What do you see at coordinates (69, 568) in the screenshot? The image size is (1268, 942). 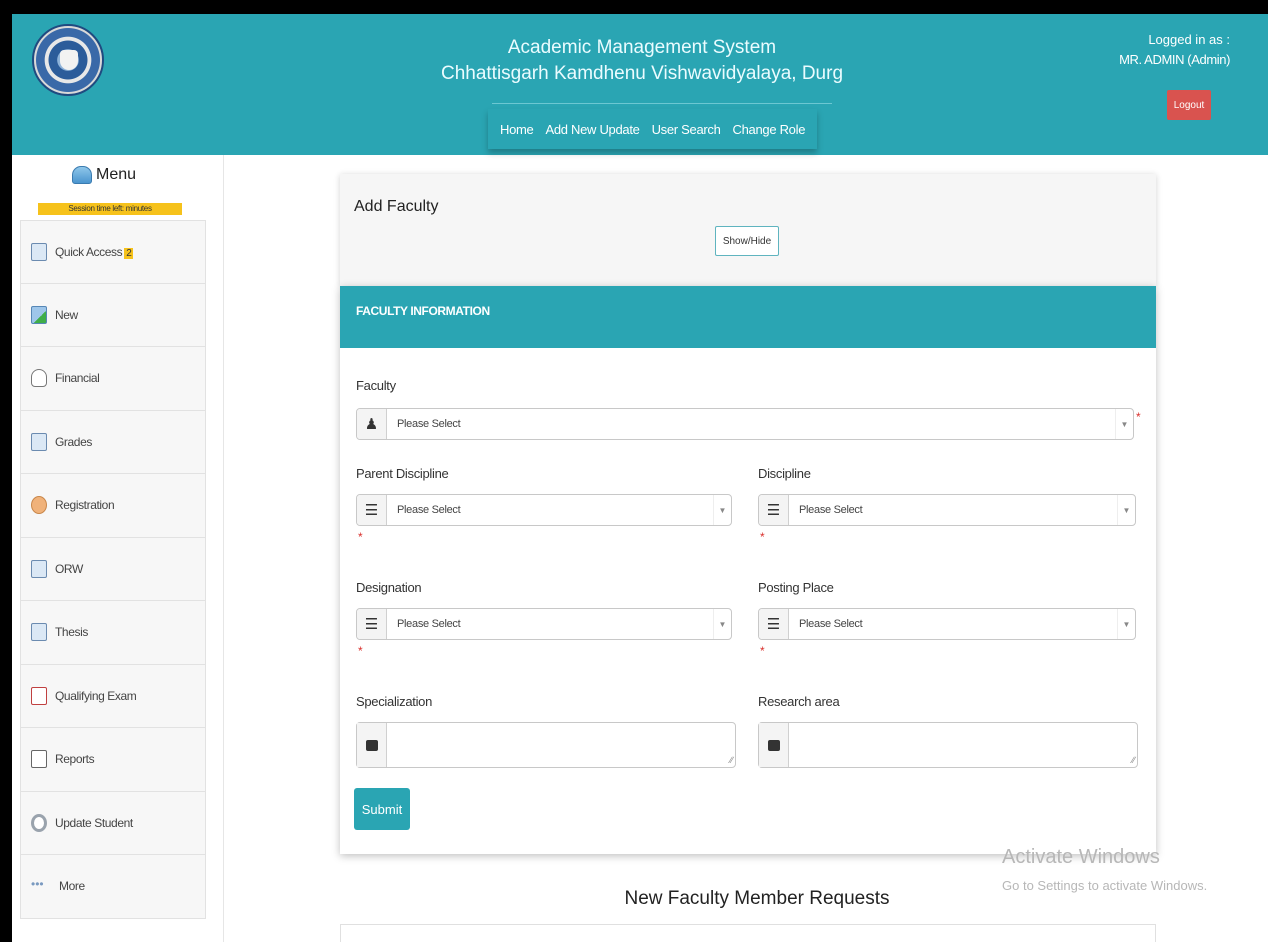 I see `sidebar-item-label: ORW` at bounding box center [69, 568].